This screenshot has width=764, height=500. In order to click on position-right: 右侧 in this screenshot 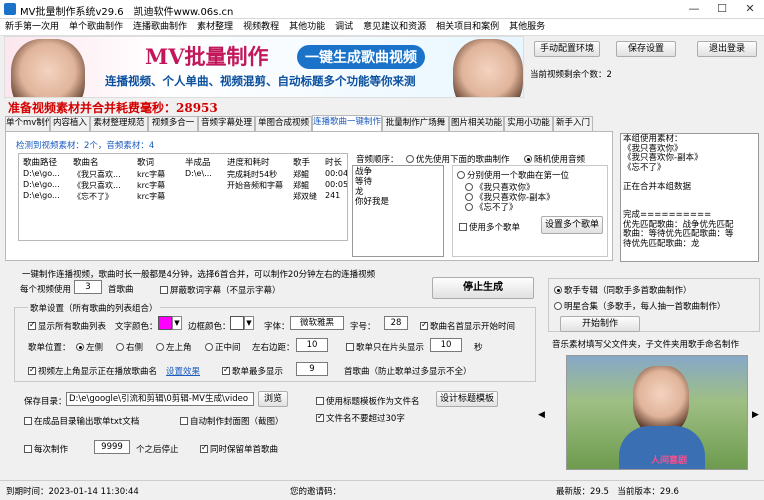, I will do `click(129, 347)`.